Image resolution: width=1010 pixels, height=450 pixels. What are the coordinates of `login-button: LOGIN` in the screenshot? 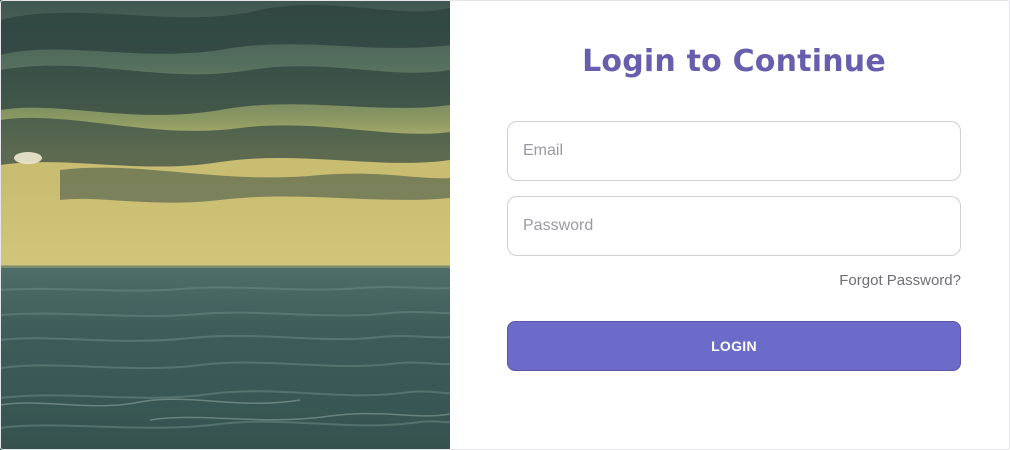 It's located at (734, 346).